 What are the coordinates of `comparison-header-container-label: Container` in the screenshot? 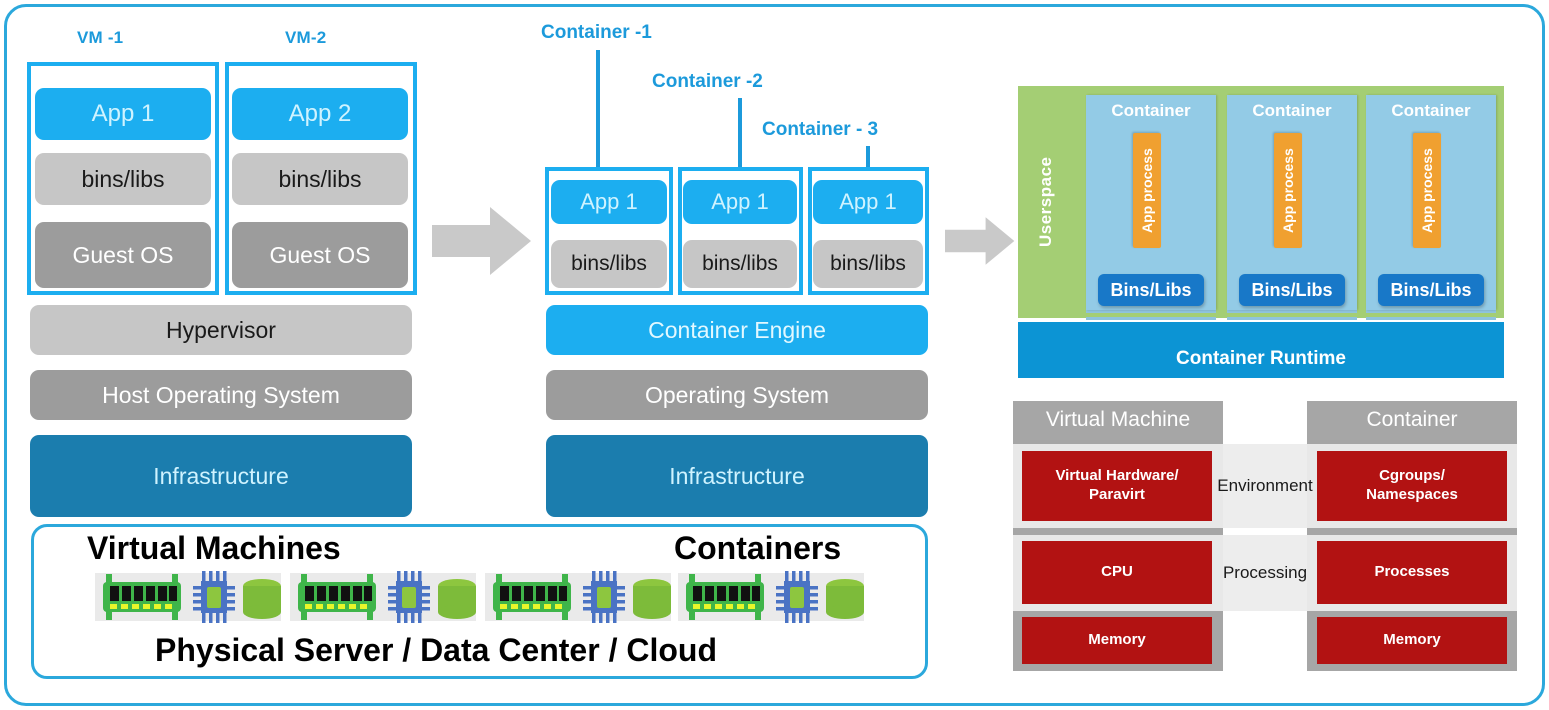 It's located at (1412, 419).